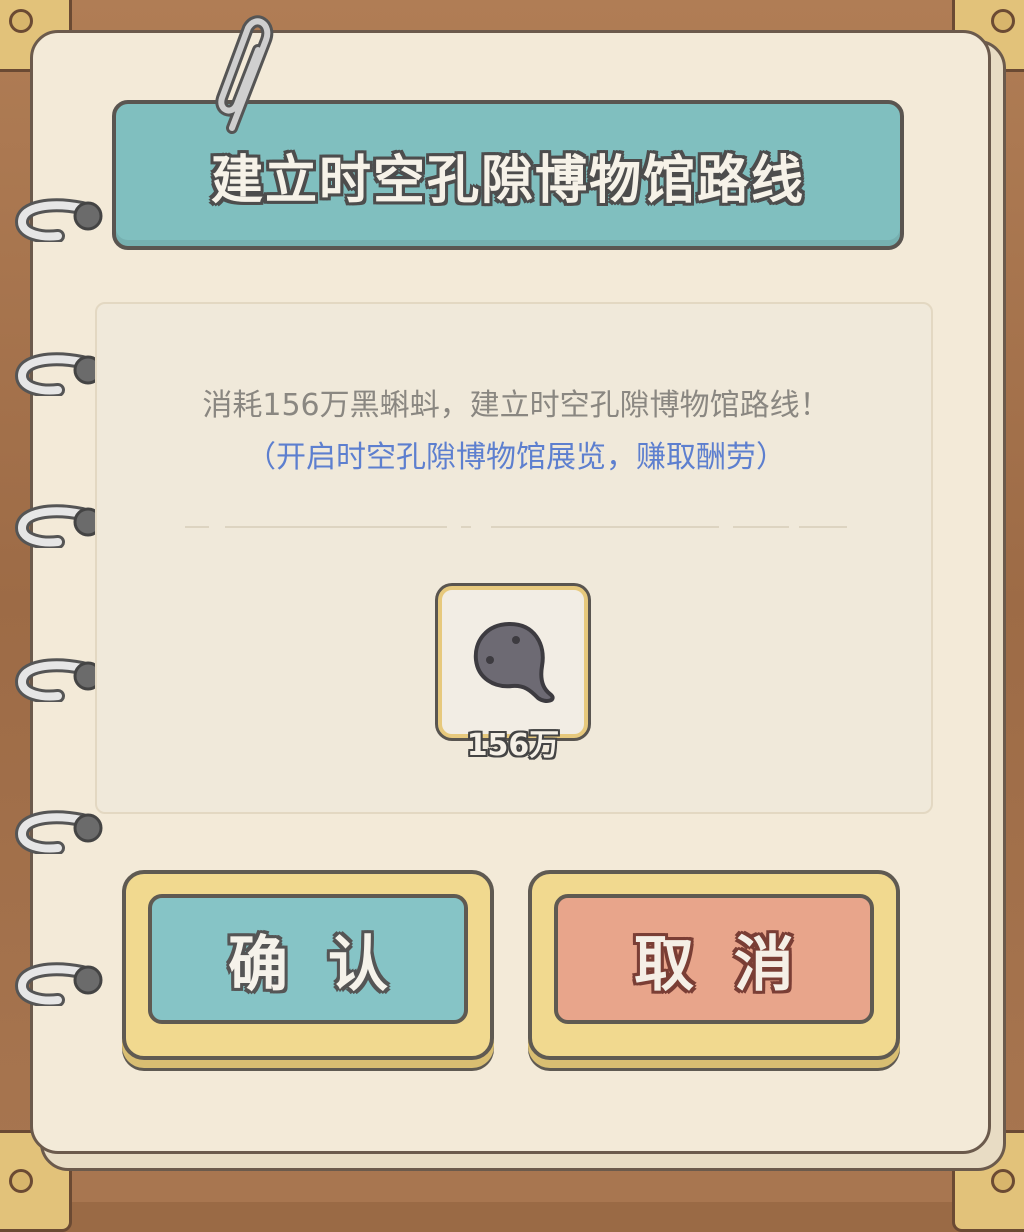 Image resolution: width=1024 pixels, height=1232 pixels. What do you see at coordinates (734, 964) in the screenshot?
I see `cancel-label: 取消` at bounding box center [734, 964].